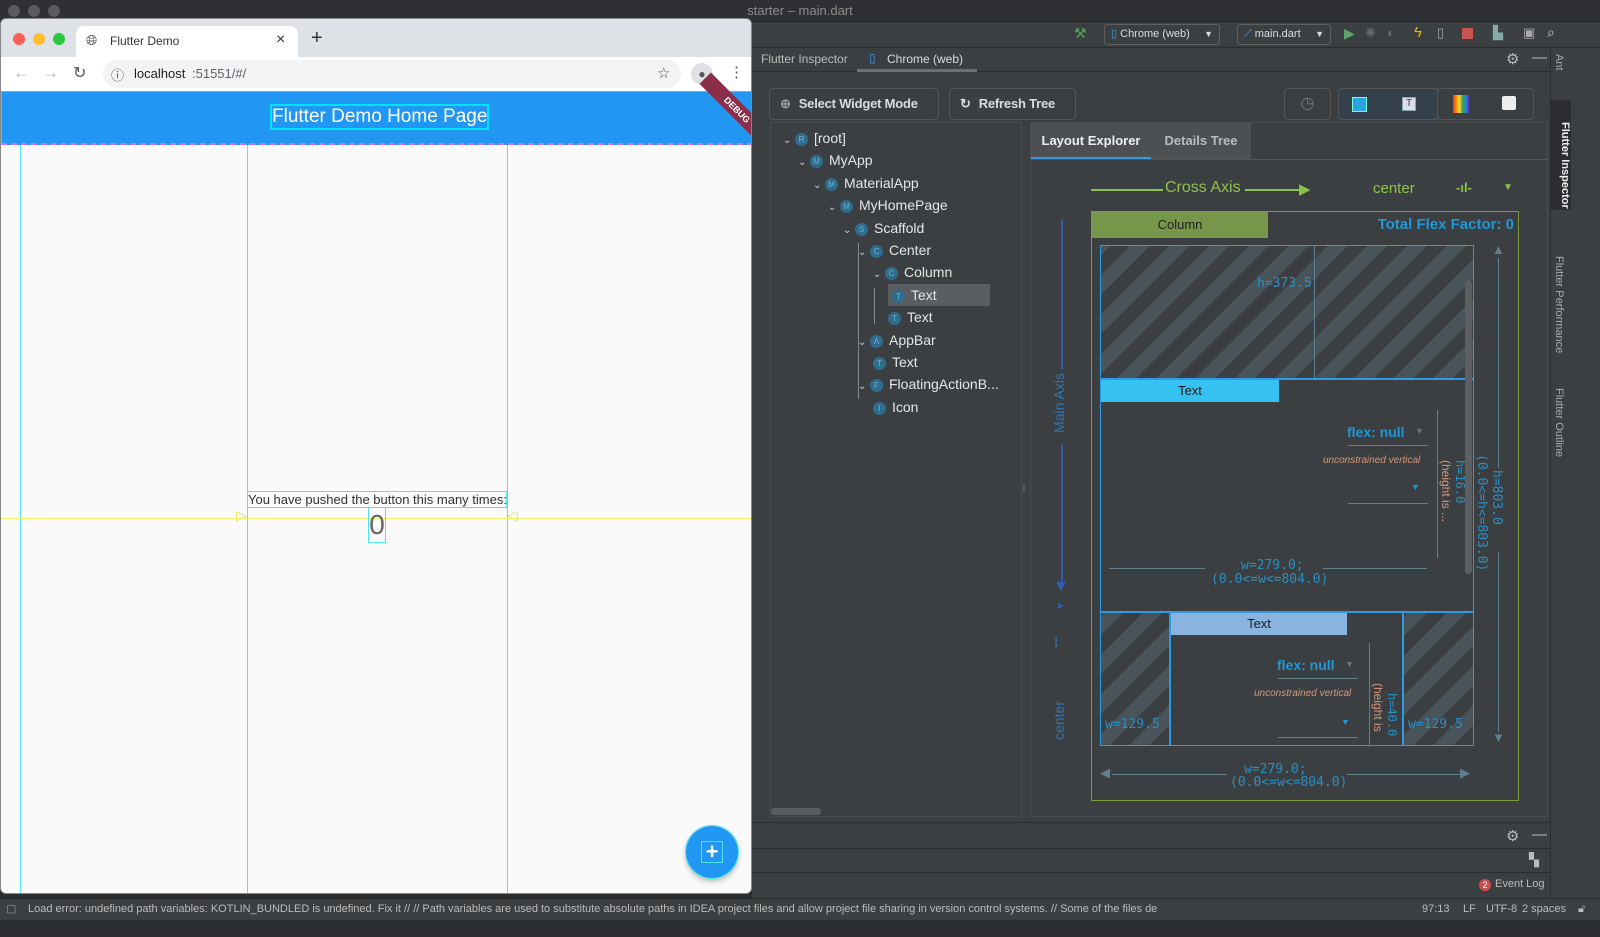 This screenshot has height=937, width=1600. What do you see at coordinates (1418, 32) in the screenshot?
I see `hot-reload-icon: ϟ` at bounding box center [1418, 32].